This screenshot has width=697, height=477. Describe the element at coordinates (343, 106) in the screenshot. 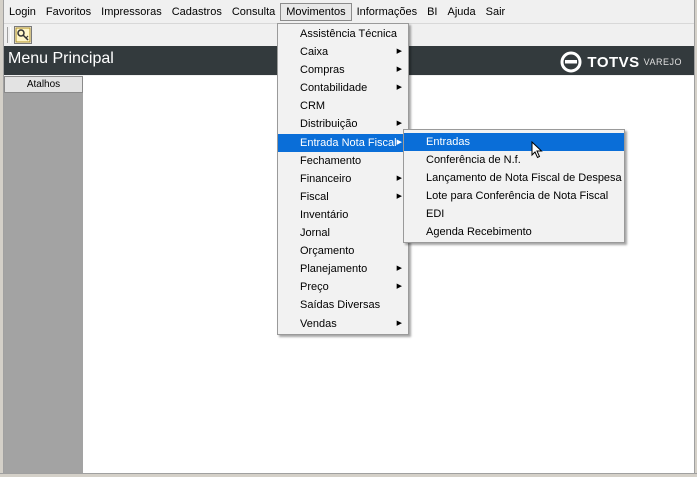

I see `menu-item-crm: CRM` at that location.